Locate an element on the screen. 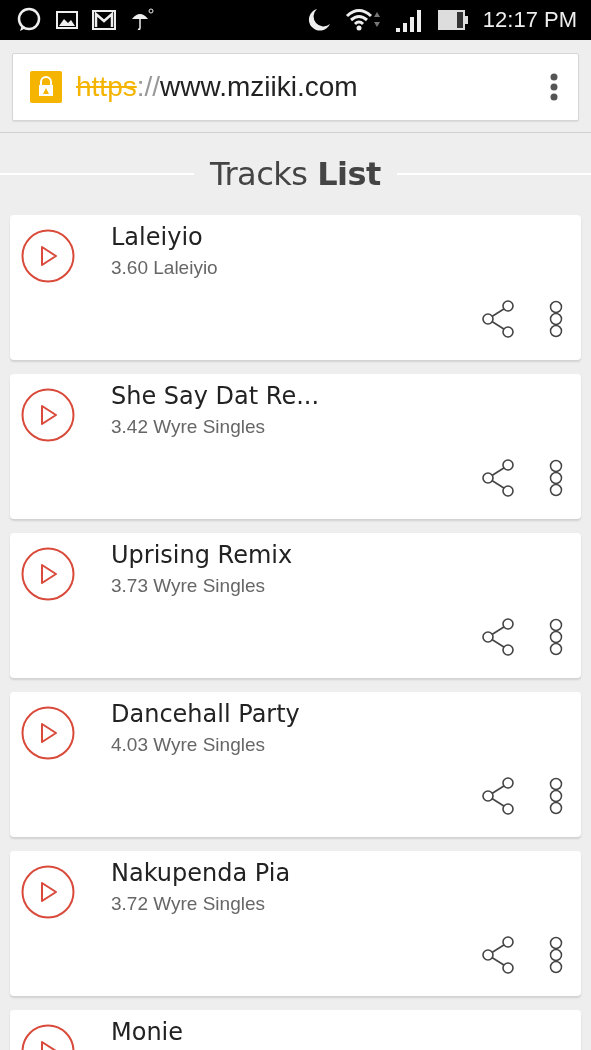 The image size is (591, 1050). track-card: Nakupenda Pia 3.72 Wyre Singles is located at coordinates (295, 923).